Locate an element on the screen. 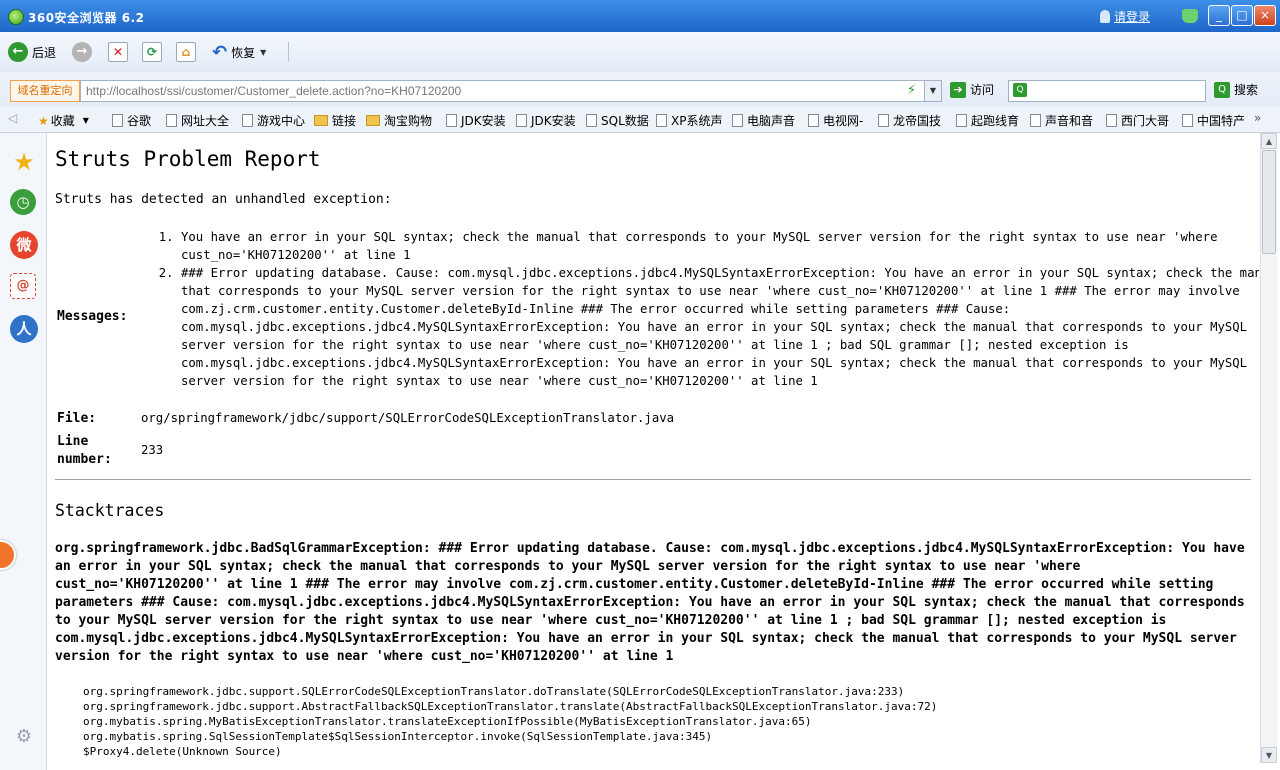 This screenshot has height=770, width=1280. undo-button: ↶ 恢复 ▼ is located at coordinates (239, 52).